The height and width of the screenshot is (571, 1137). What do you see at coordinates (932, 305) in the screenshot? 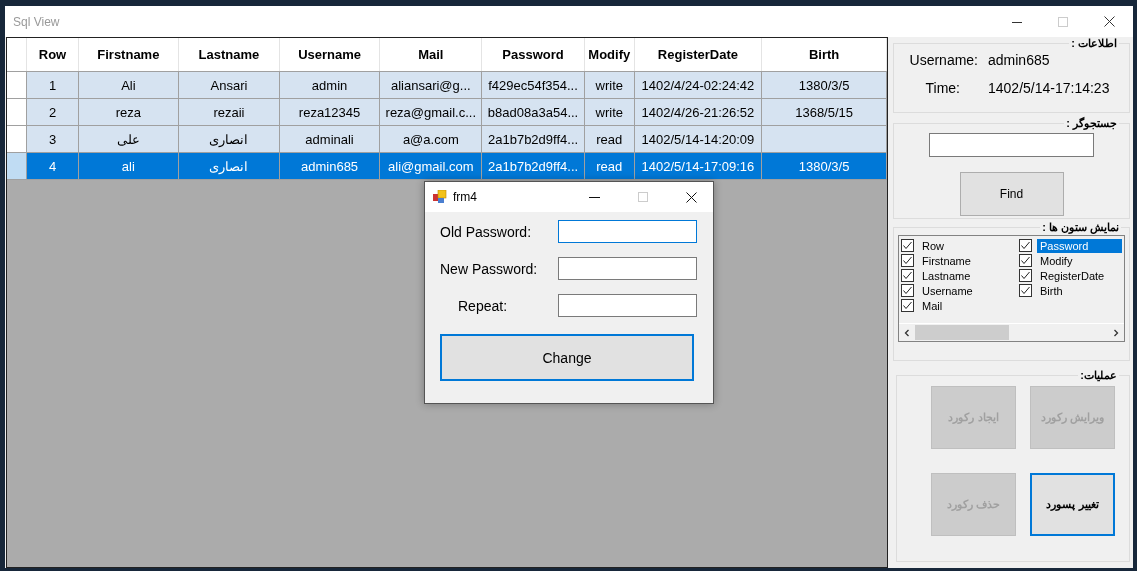
I see `checklist-item: Mail` at bounding box center [932, 305].